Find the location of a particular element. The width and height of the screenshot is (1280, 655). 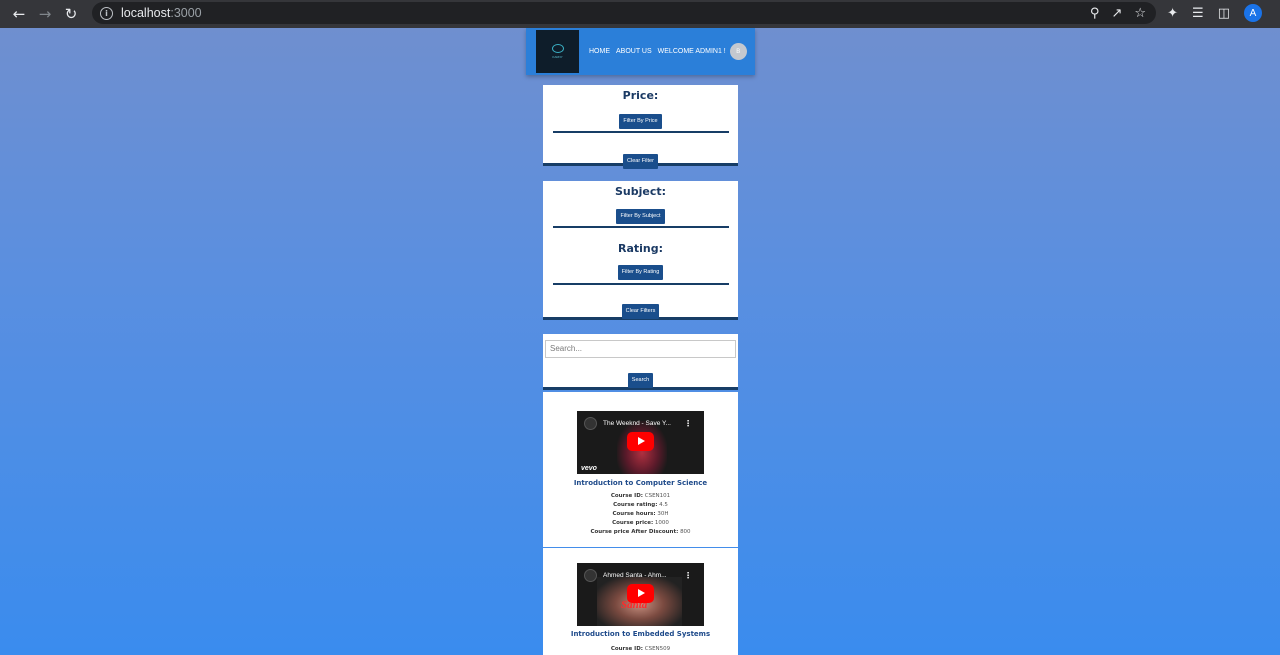

nav-about-link: ABOUT US is located at coordinates (634, 51).